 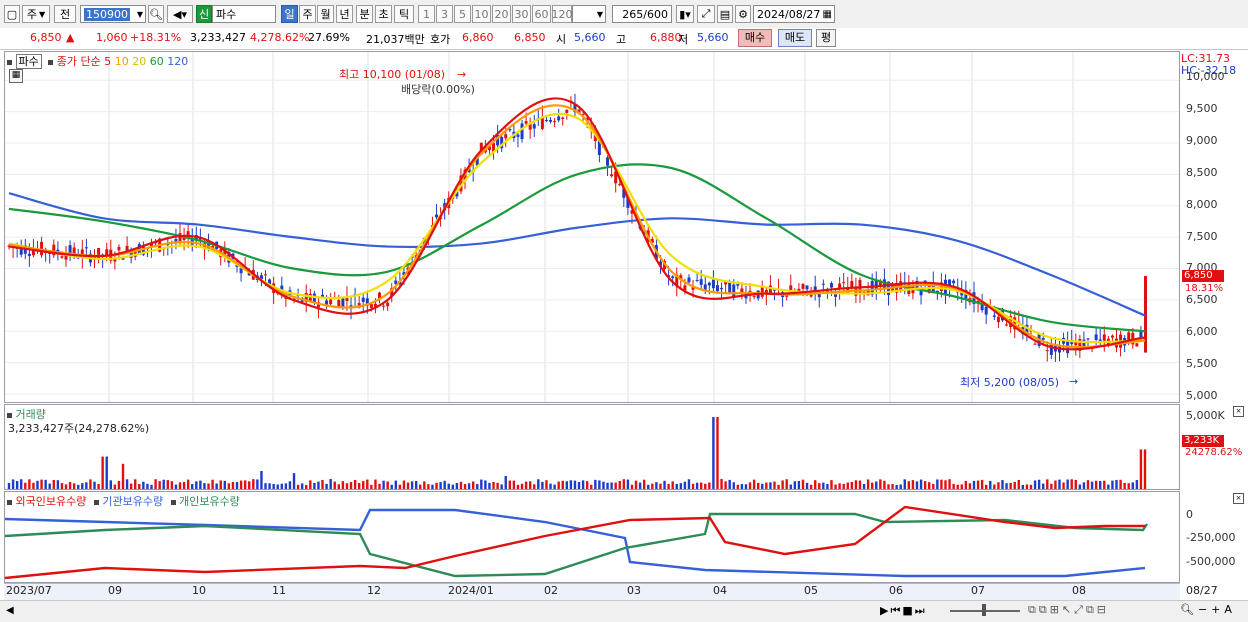 I want to click on market-select: 주 ▼, so click(x=36, y=14).